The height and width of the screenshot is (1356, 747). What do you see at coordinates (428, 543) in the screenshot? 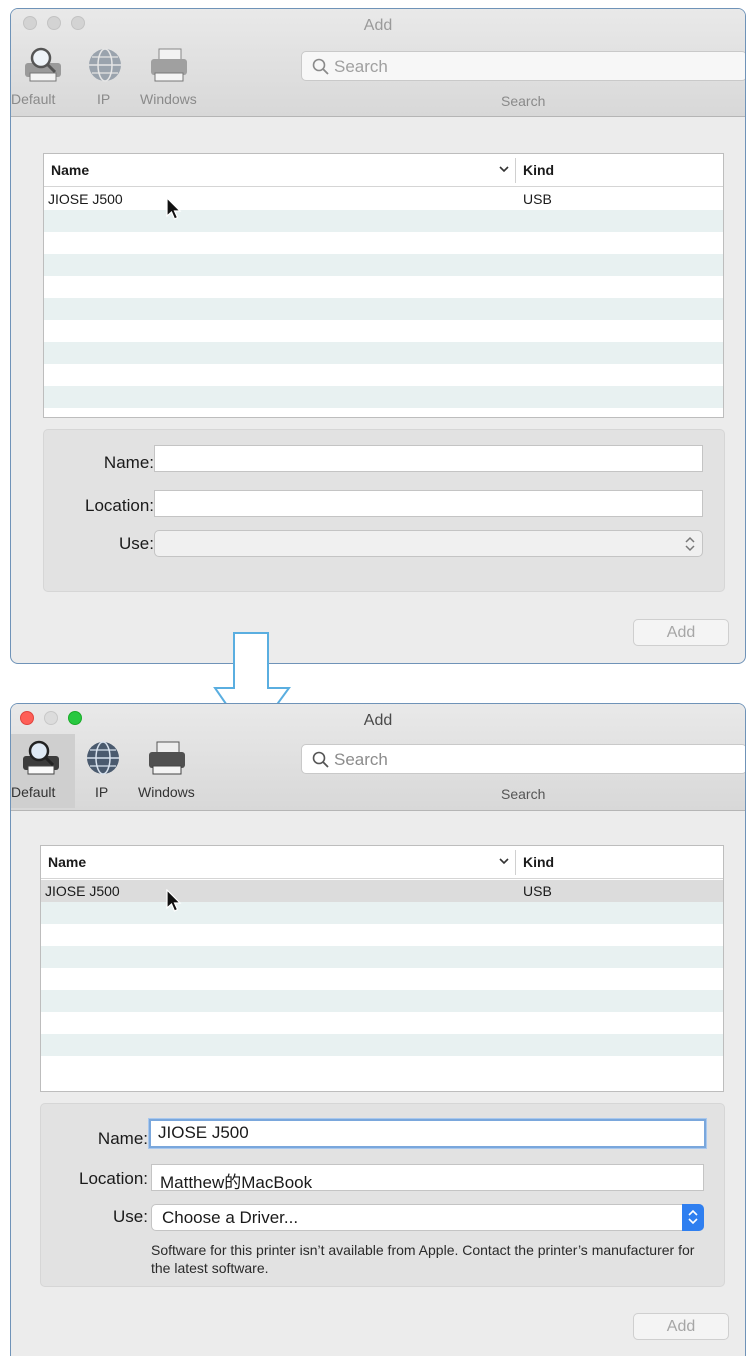
I see `use-driver-select` at bounding box center [428, 543].